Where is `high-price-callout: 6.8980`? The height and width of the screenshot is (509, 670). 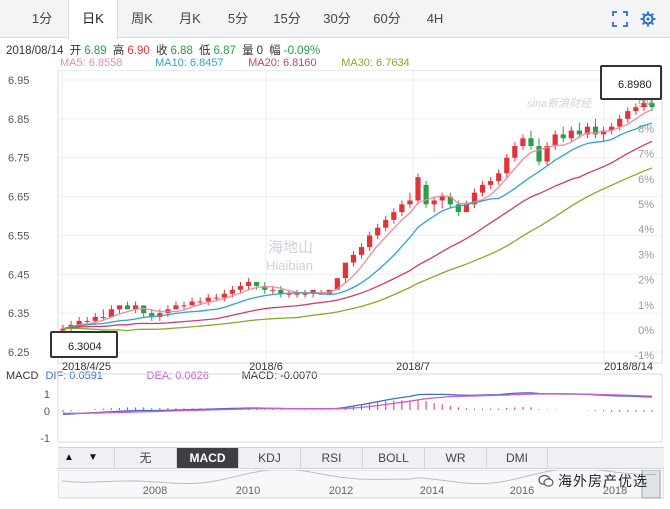
high-price-callout: 6.8980 is located at coordinates (631, 82).